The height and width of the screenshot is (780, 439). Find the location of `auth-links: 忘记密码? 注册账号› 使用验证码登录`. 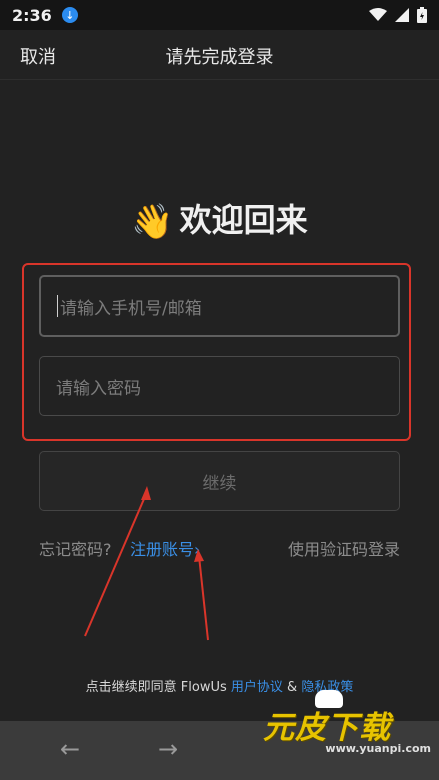

auth-links: 忘记密码? 注册账号› 使用验证码登录 is located at coordinates (219, 548).